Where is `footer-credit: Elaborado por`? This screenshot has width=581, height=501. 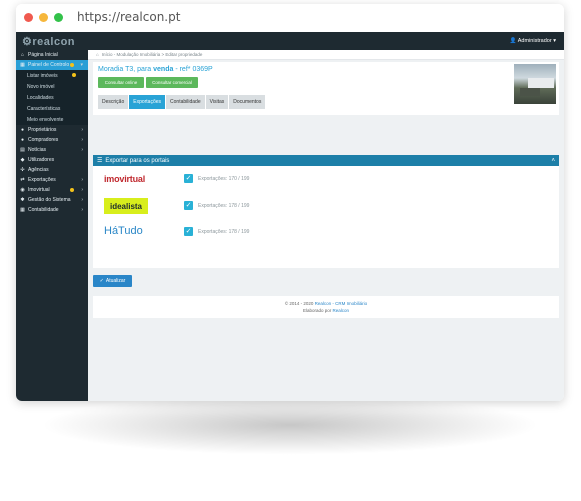
footer-credit: Elaborado por is located at coordinates (317, 310).